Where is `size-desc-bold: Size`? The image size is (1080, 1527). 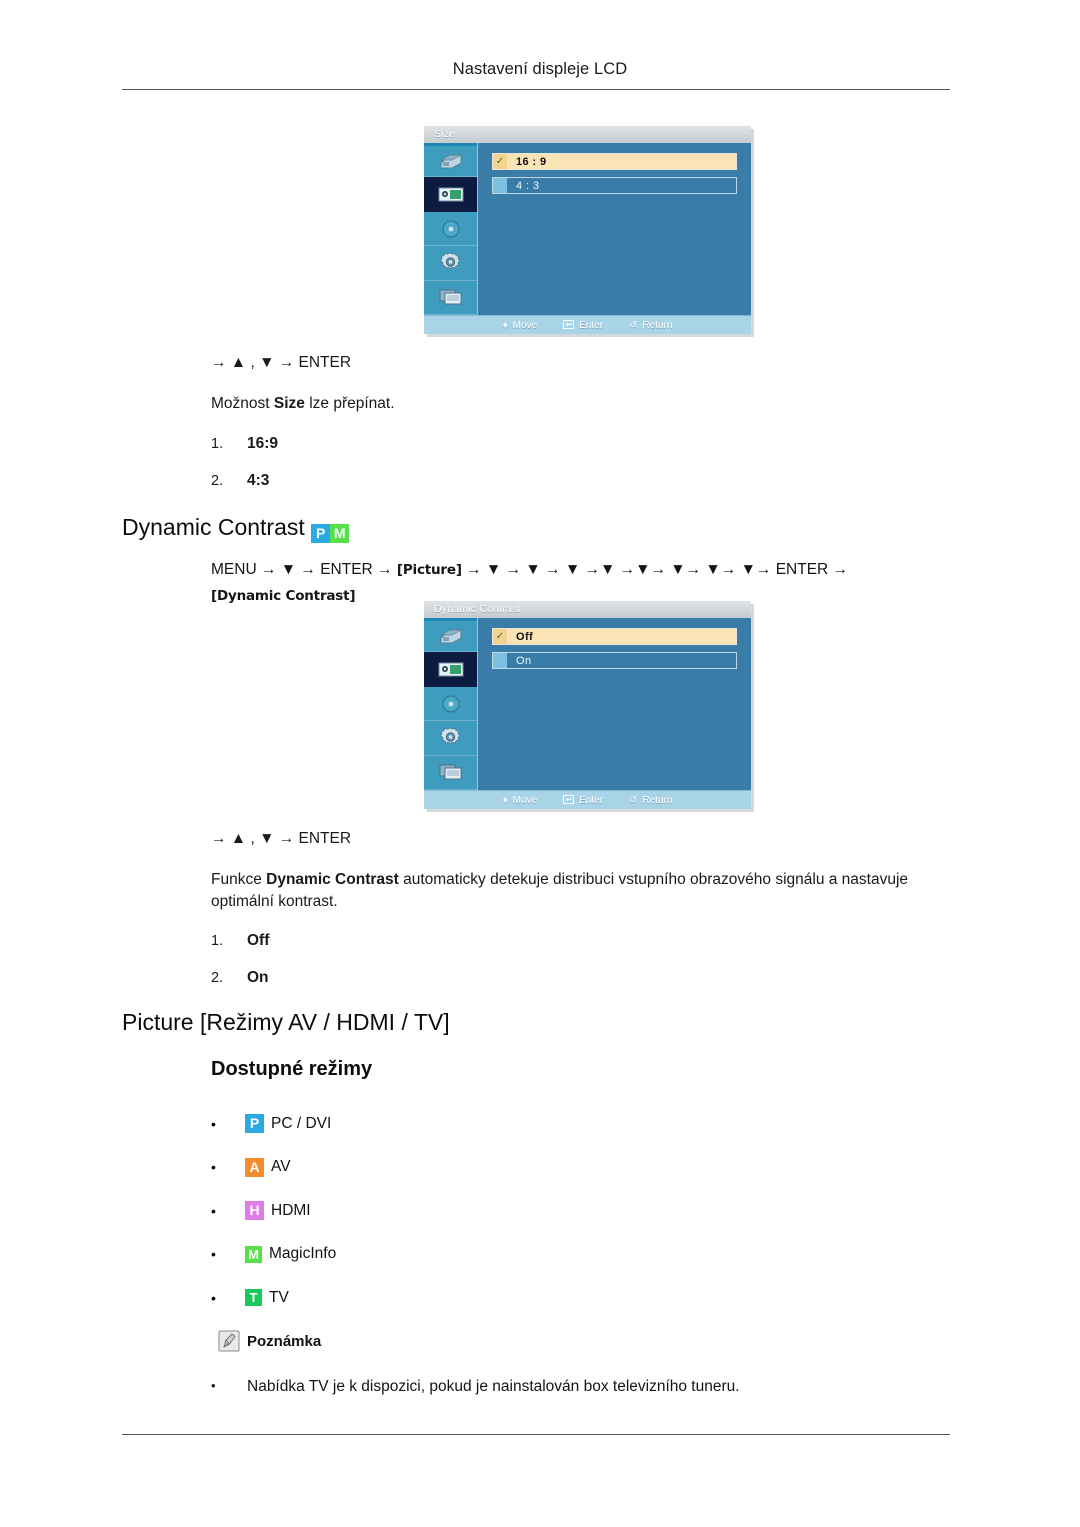
size-desc-bold: Size is located at coordinates (289, 403).